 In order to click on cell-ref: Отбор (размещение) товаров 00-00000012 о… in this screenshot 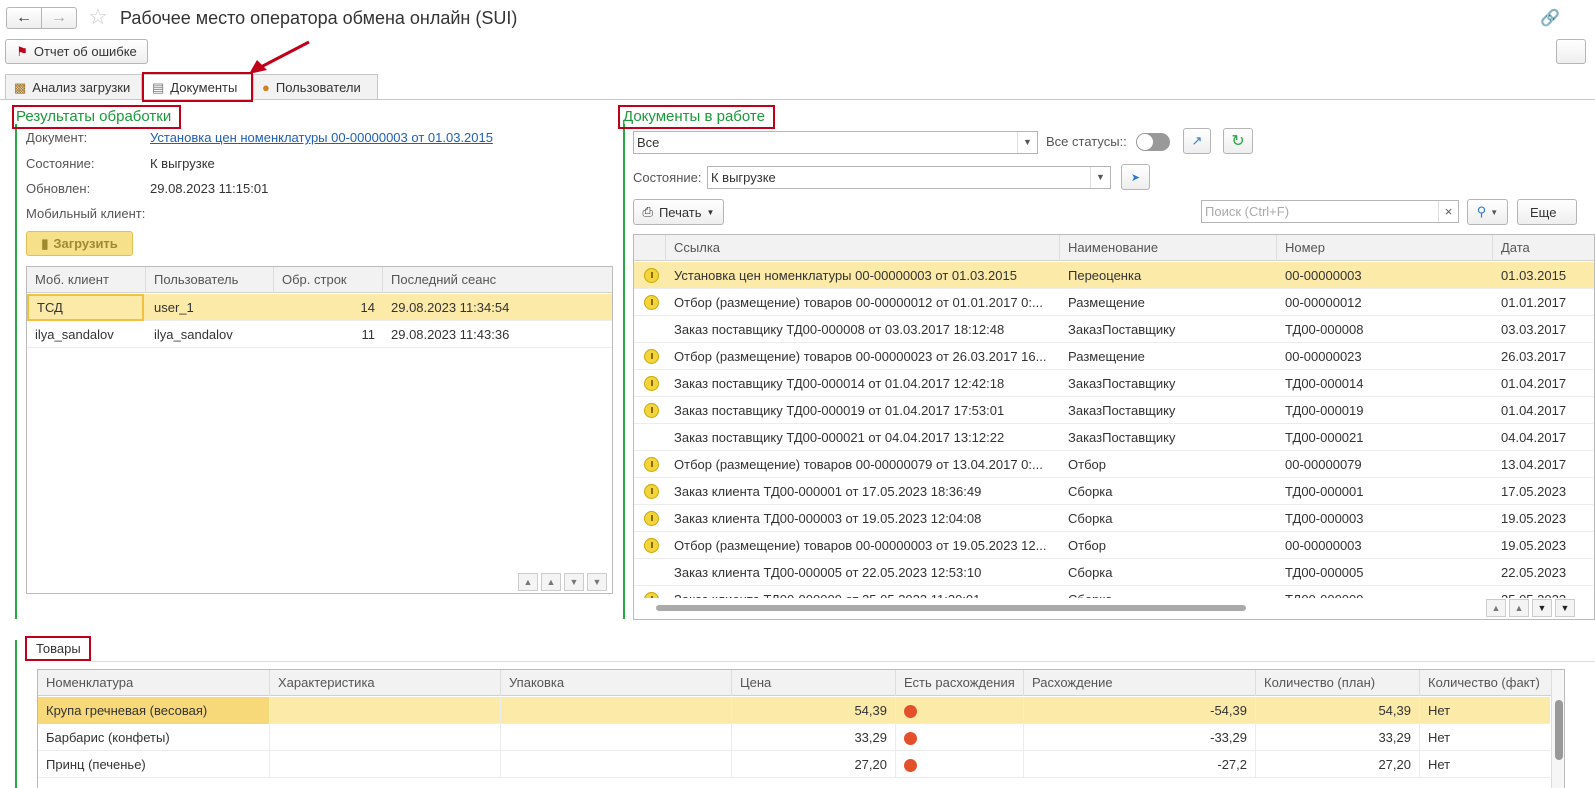, I will do `click(858, 302)`.